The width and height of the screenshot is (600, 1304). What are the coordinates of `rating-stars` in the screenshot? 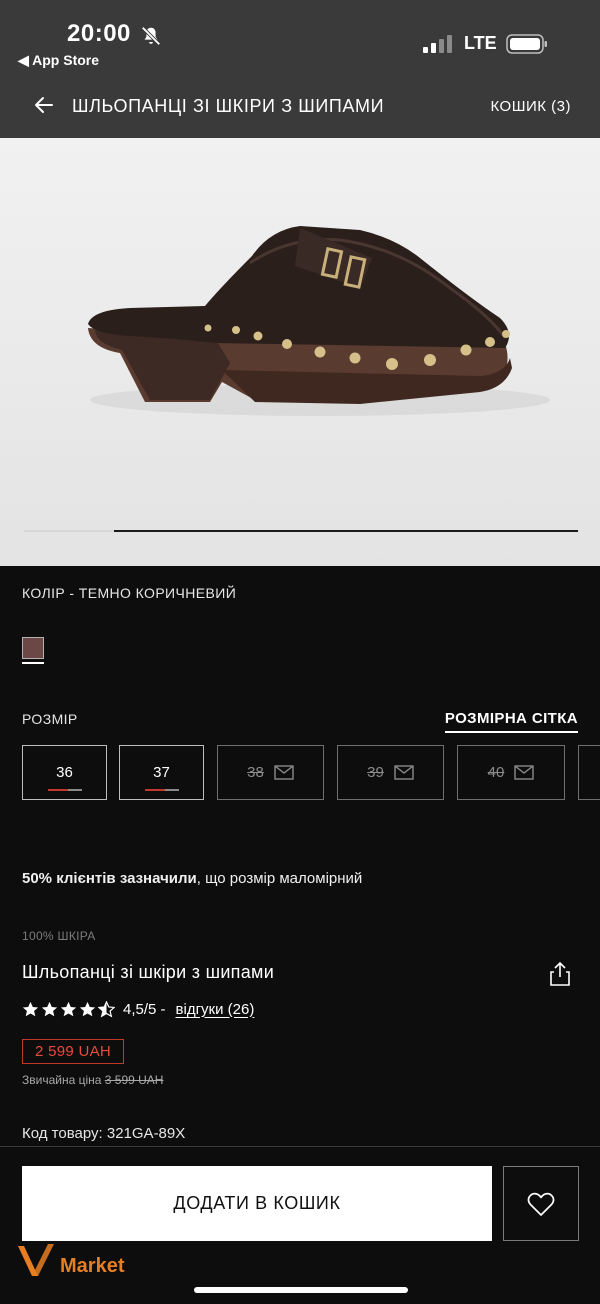 It's located at (68, 1009).